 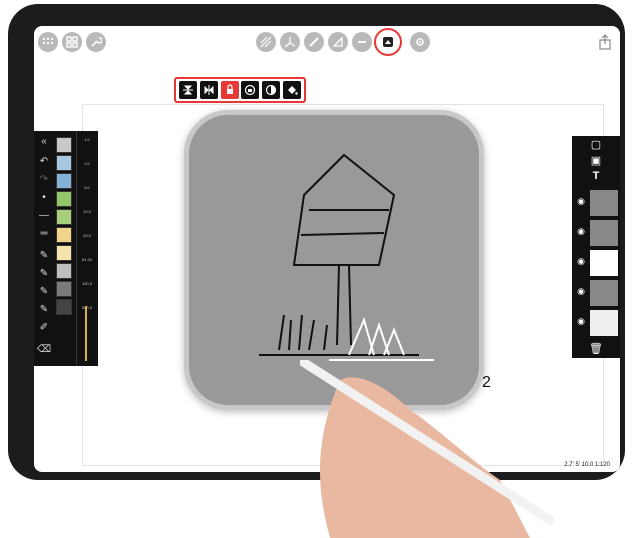 What do you see at coordinates (87, 307) in the screenshot?
I see `brush-size-option: 500.0` at bounding box center [87, 307].